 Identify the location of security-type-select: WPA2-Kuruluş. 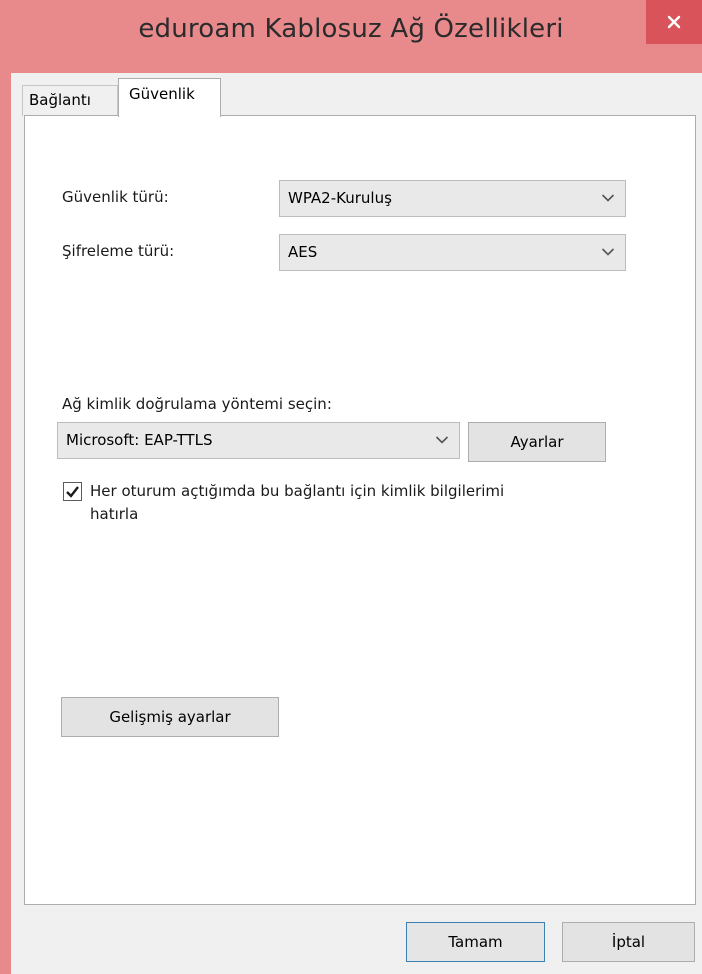
(452, 198).